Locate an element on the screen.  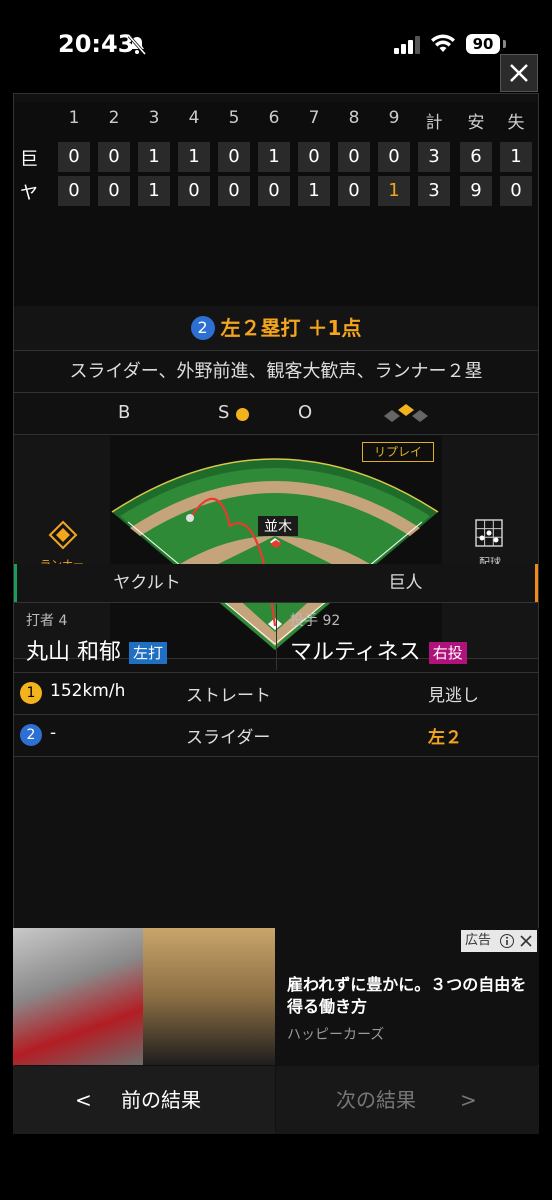
pitch-number-badge: 2 is located at coordinates (31, 735).